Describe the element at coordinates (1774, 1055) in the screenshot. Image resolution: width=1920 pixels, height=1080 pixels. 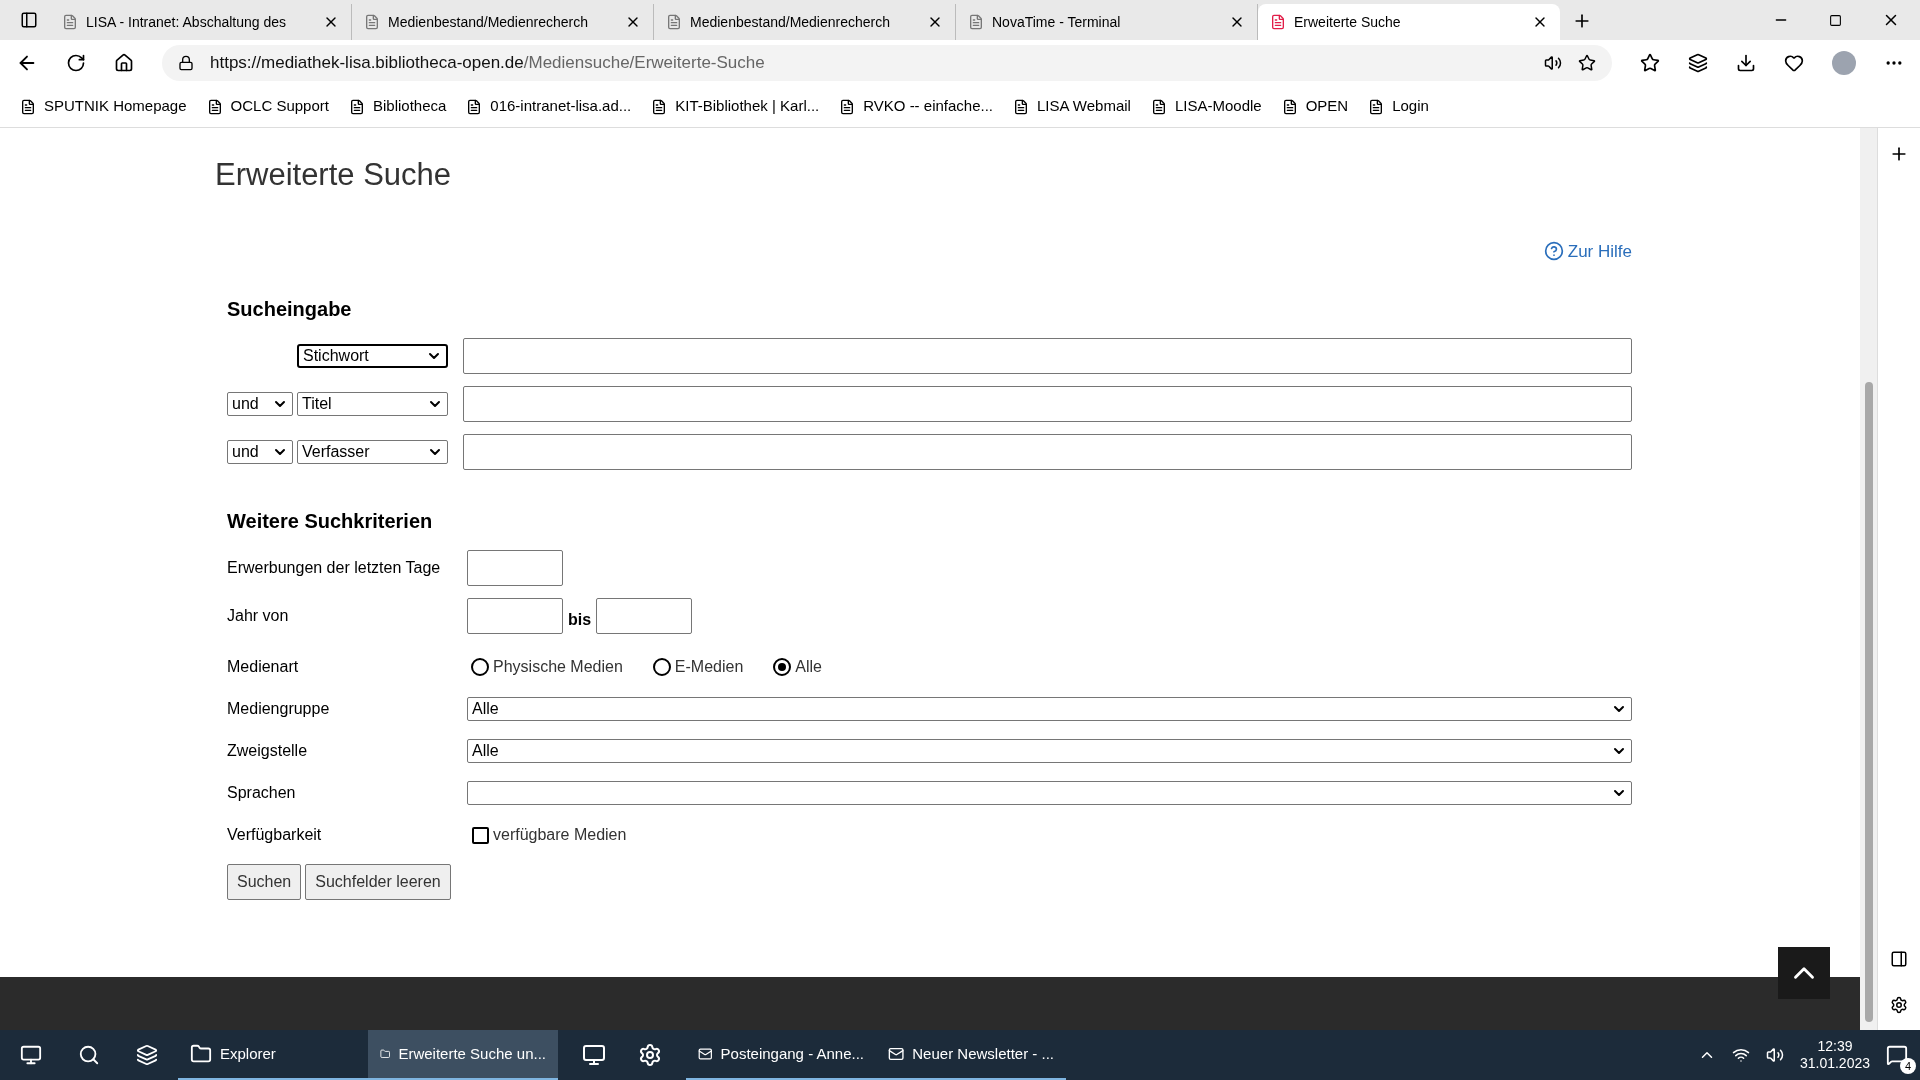
I see `volume-icon` at that location.